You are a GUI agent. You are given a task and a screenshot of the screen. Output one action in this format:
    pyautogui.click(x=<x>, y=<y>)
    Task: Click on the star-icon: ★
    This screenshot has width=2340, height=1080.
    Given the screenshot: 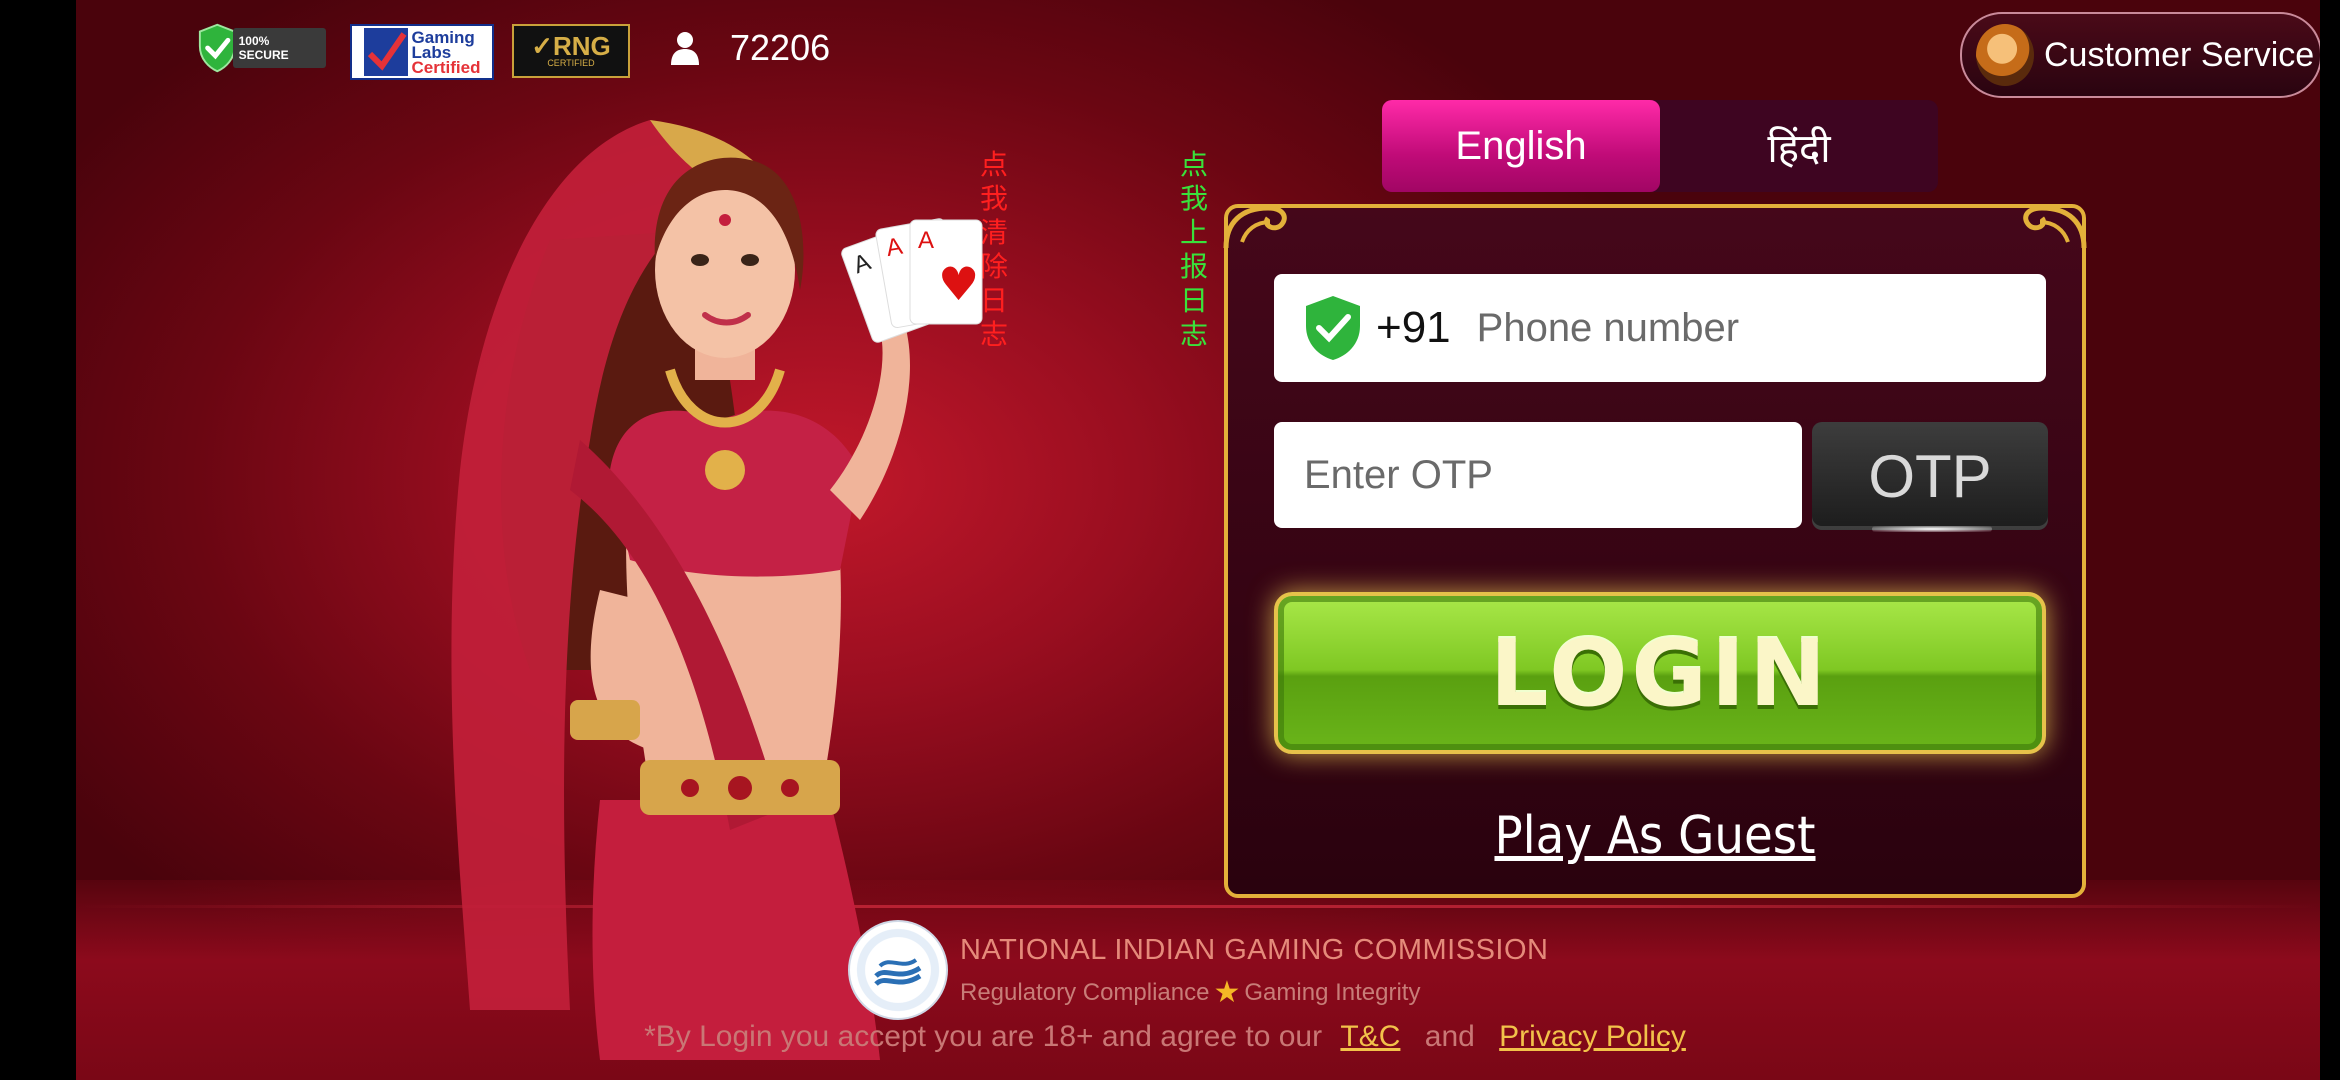 What is the action you would take?
    pyautogui.click(x=1227, y=992)
    